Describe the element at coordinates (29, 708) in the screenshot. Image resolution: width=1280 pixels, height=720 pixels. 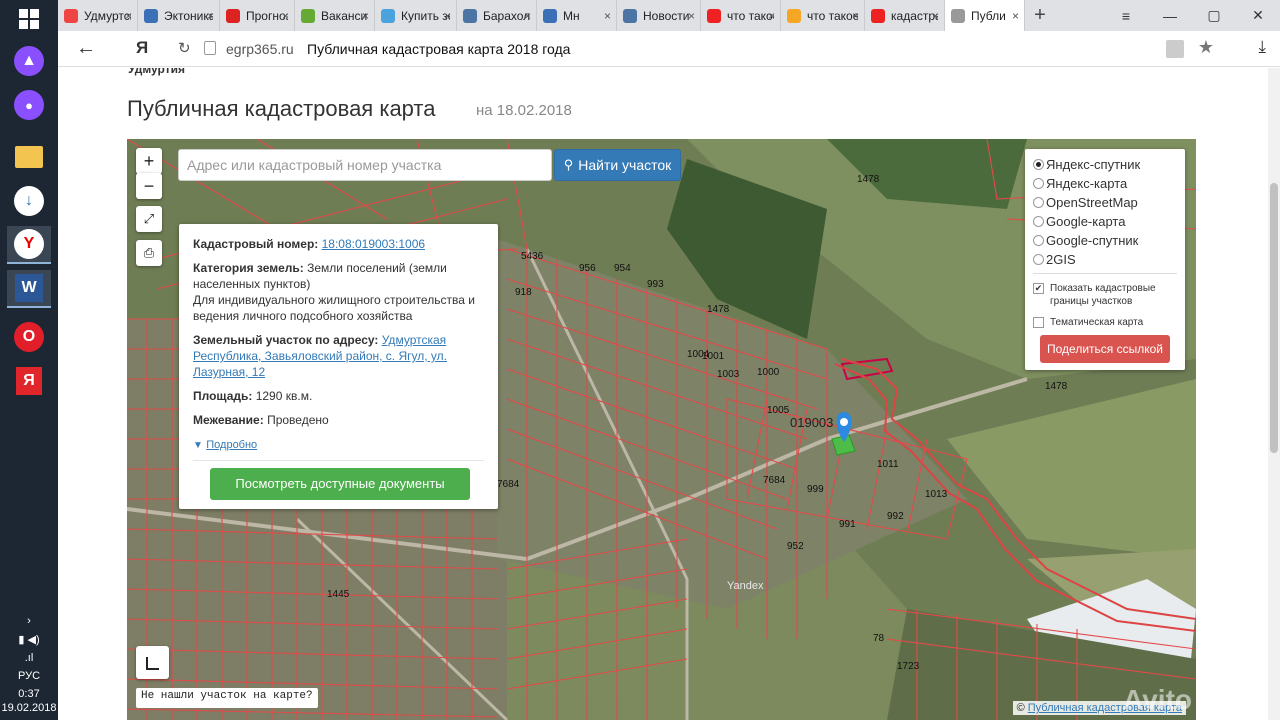
I see `clock-date: 19.02.2018` at that location.